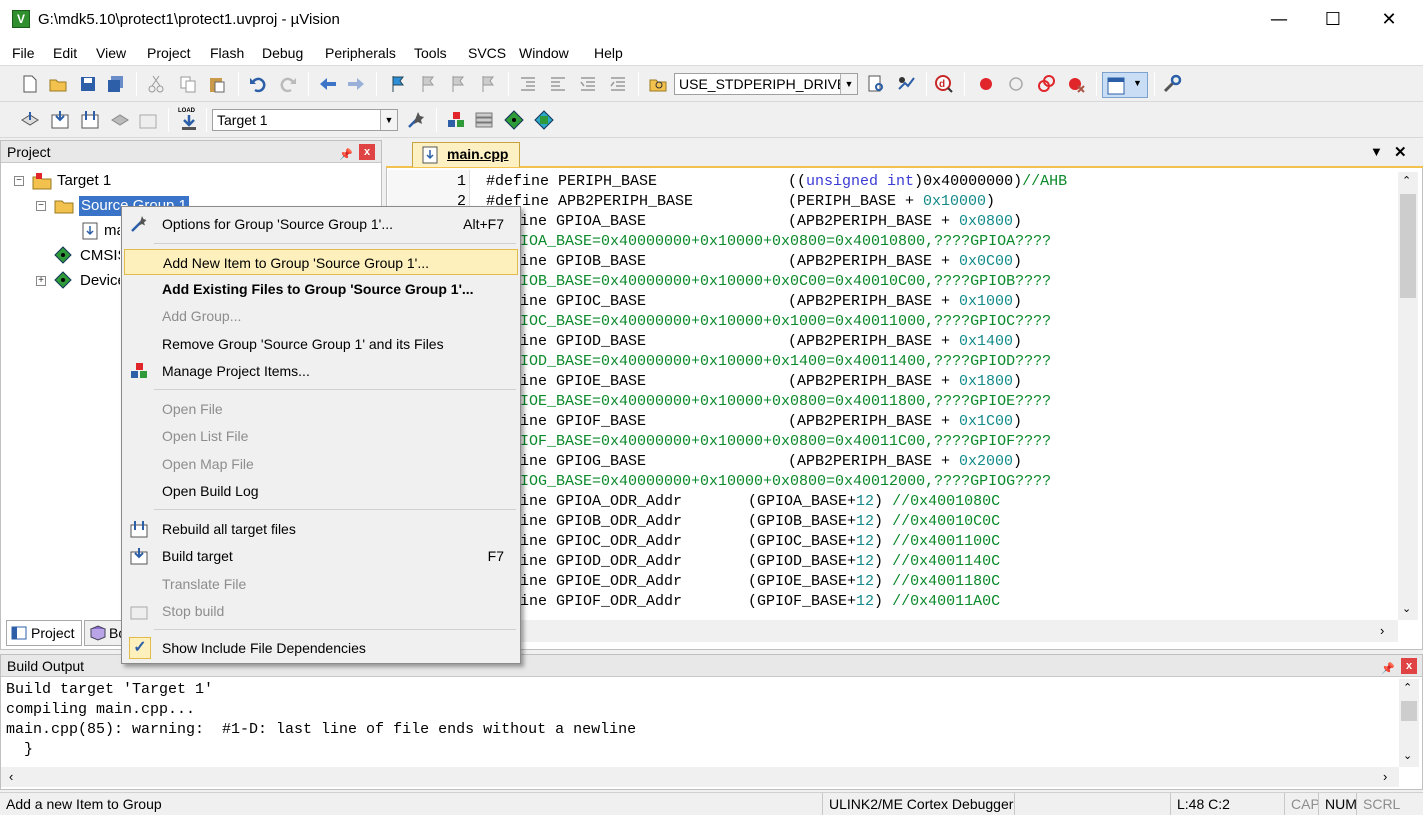 The height and width of the screenshot is (815, 1423). What do you see at coordinates (1409, 723) in the screenshot?
I see `build-output-vertical-scrollbar: ⌃ ⌄` at bounding box center [1409, 723].